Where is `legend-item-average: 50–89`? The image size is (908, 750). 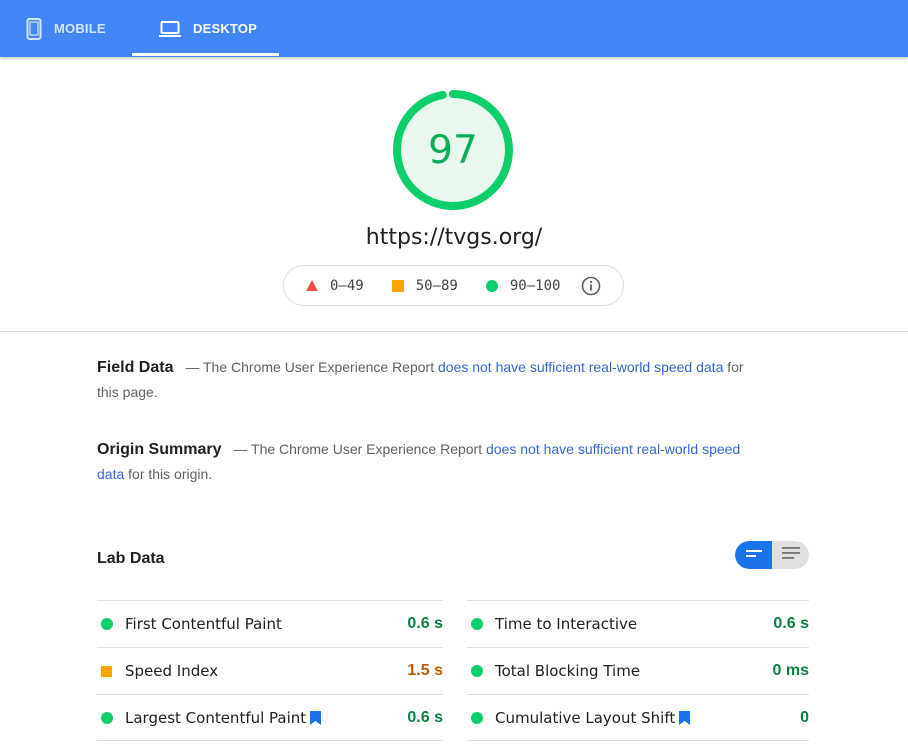
legend-item-average: 50–89 is located at coordinates (424, 285).